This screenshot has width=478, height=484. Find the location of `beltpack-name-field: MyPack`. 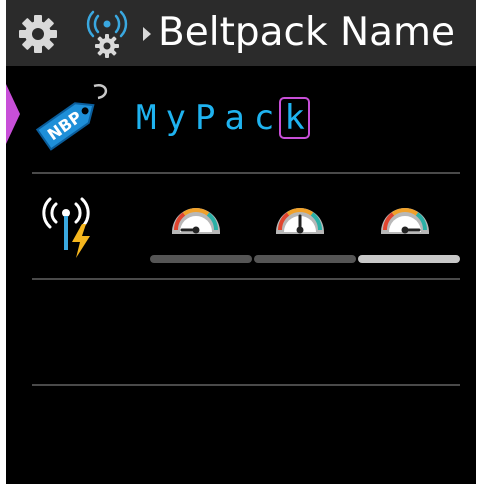

beltpack-name-field: MyPack is located at coordinates (223, 121).